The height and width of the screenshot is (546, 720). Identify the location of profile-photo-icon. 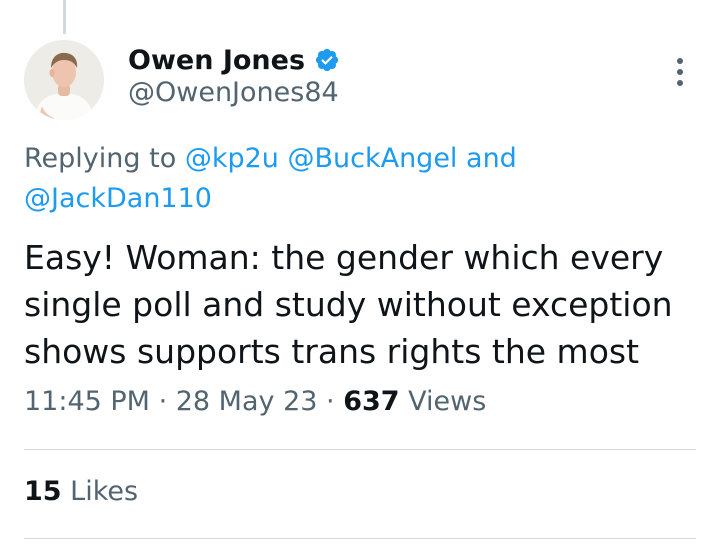
(64, 80).